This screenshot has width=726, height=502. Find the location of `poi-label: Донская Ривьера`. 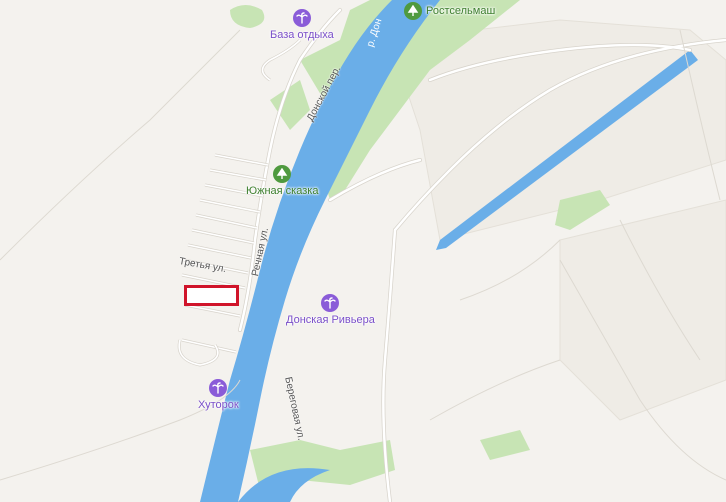

poi-label: Донская Ривьера is located at coordinates (330, 320).